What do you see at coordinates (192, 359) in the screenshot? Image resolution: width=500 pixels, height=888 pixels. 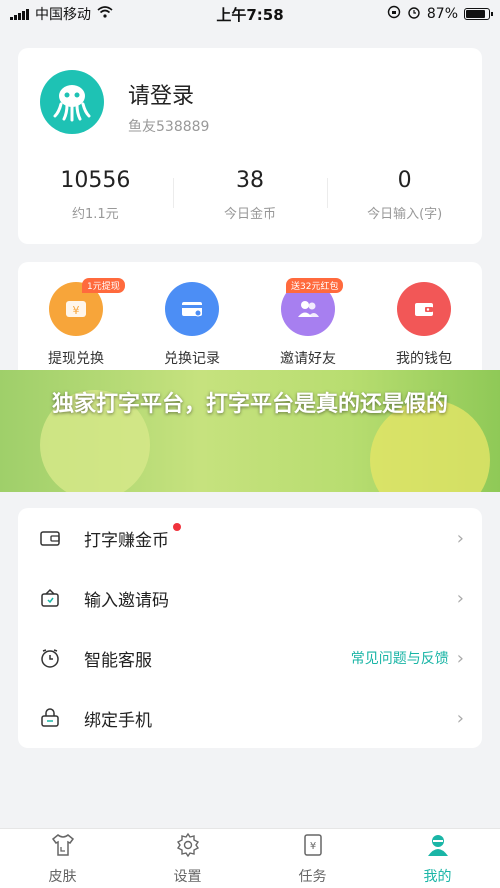 I see `shortcut-label: 兑换记录` at bounding box center [192, 359].